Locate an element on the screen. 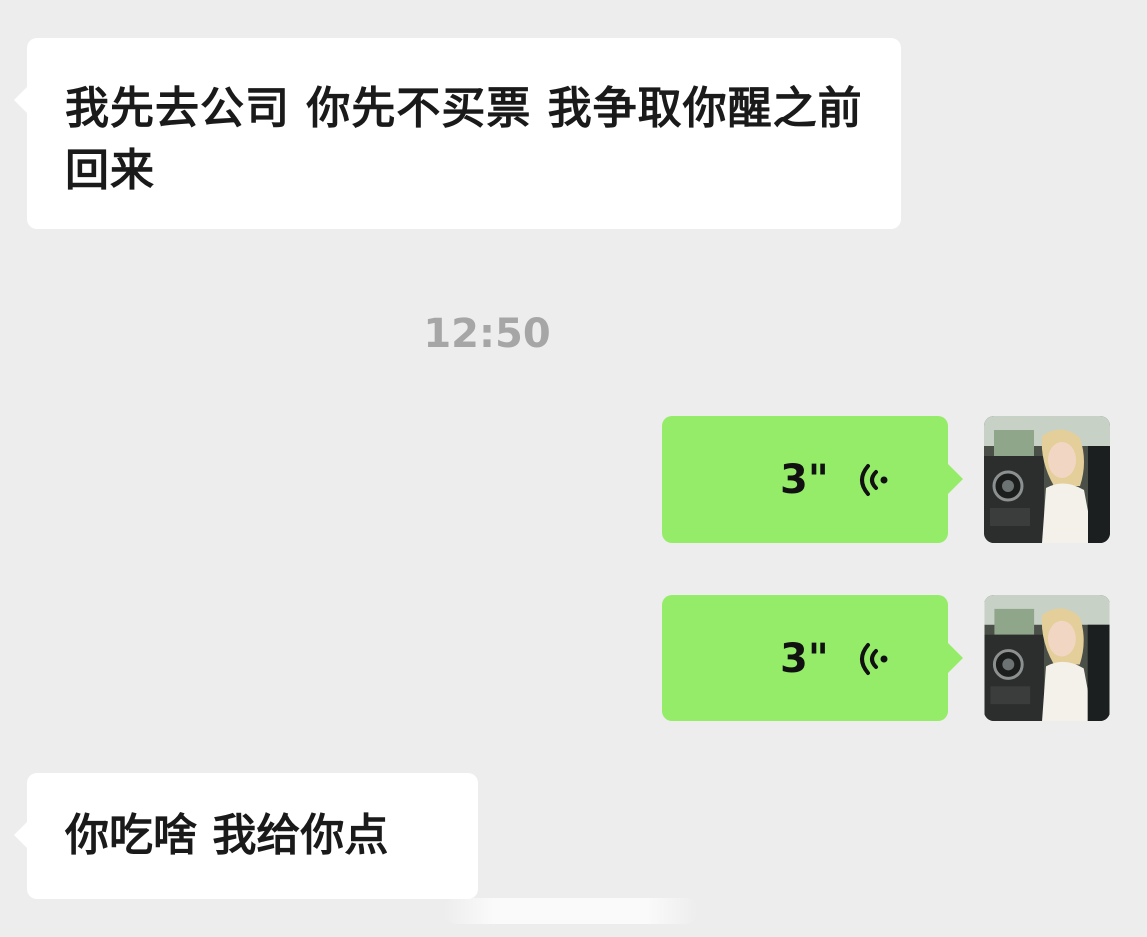  incoming-message-bubble: 你吃啥 我给你点 is located at coordinates (246, 836).